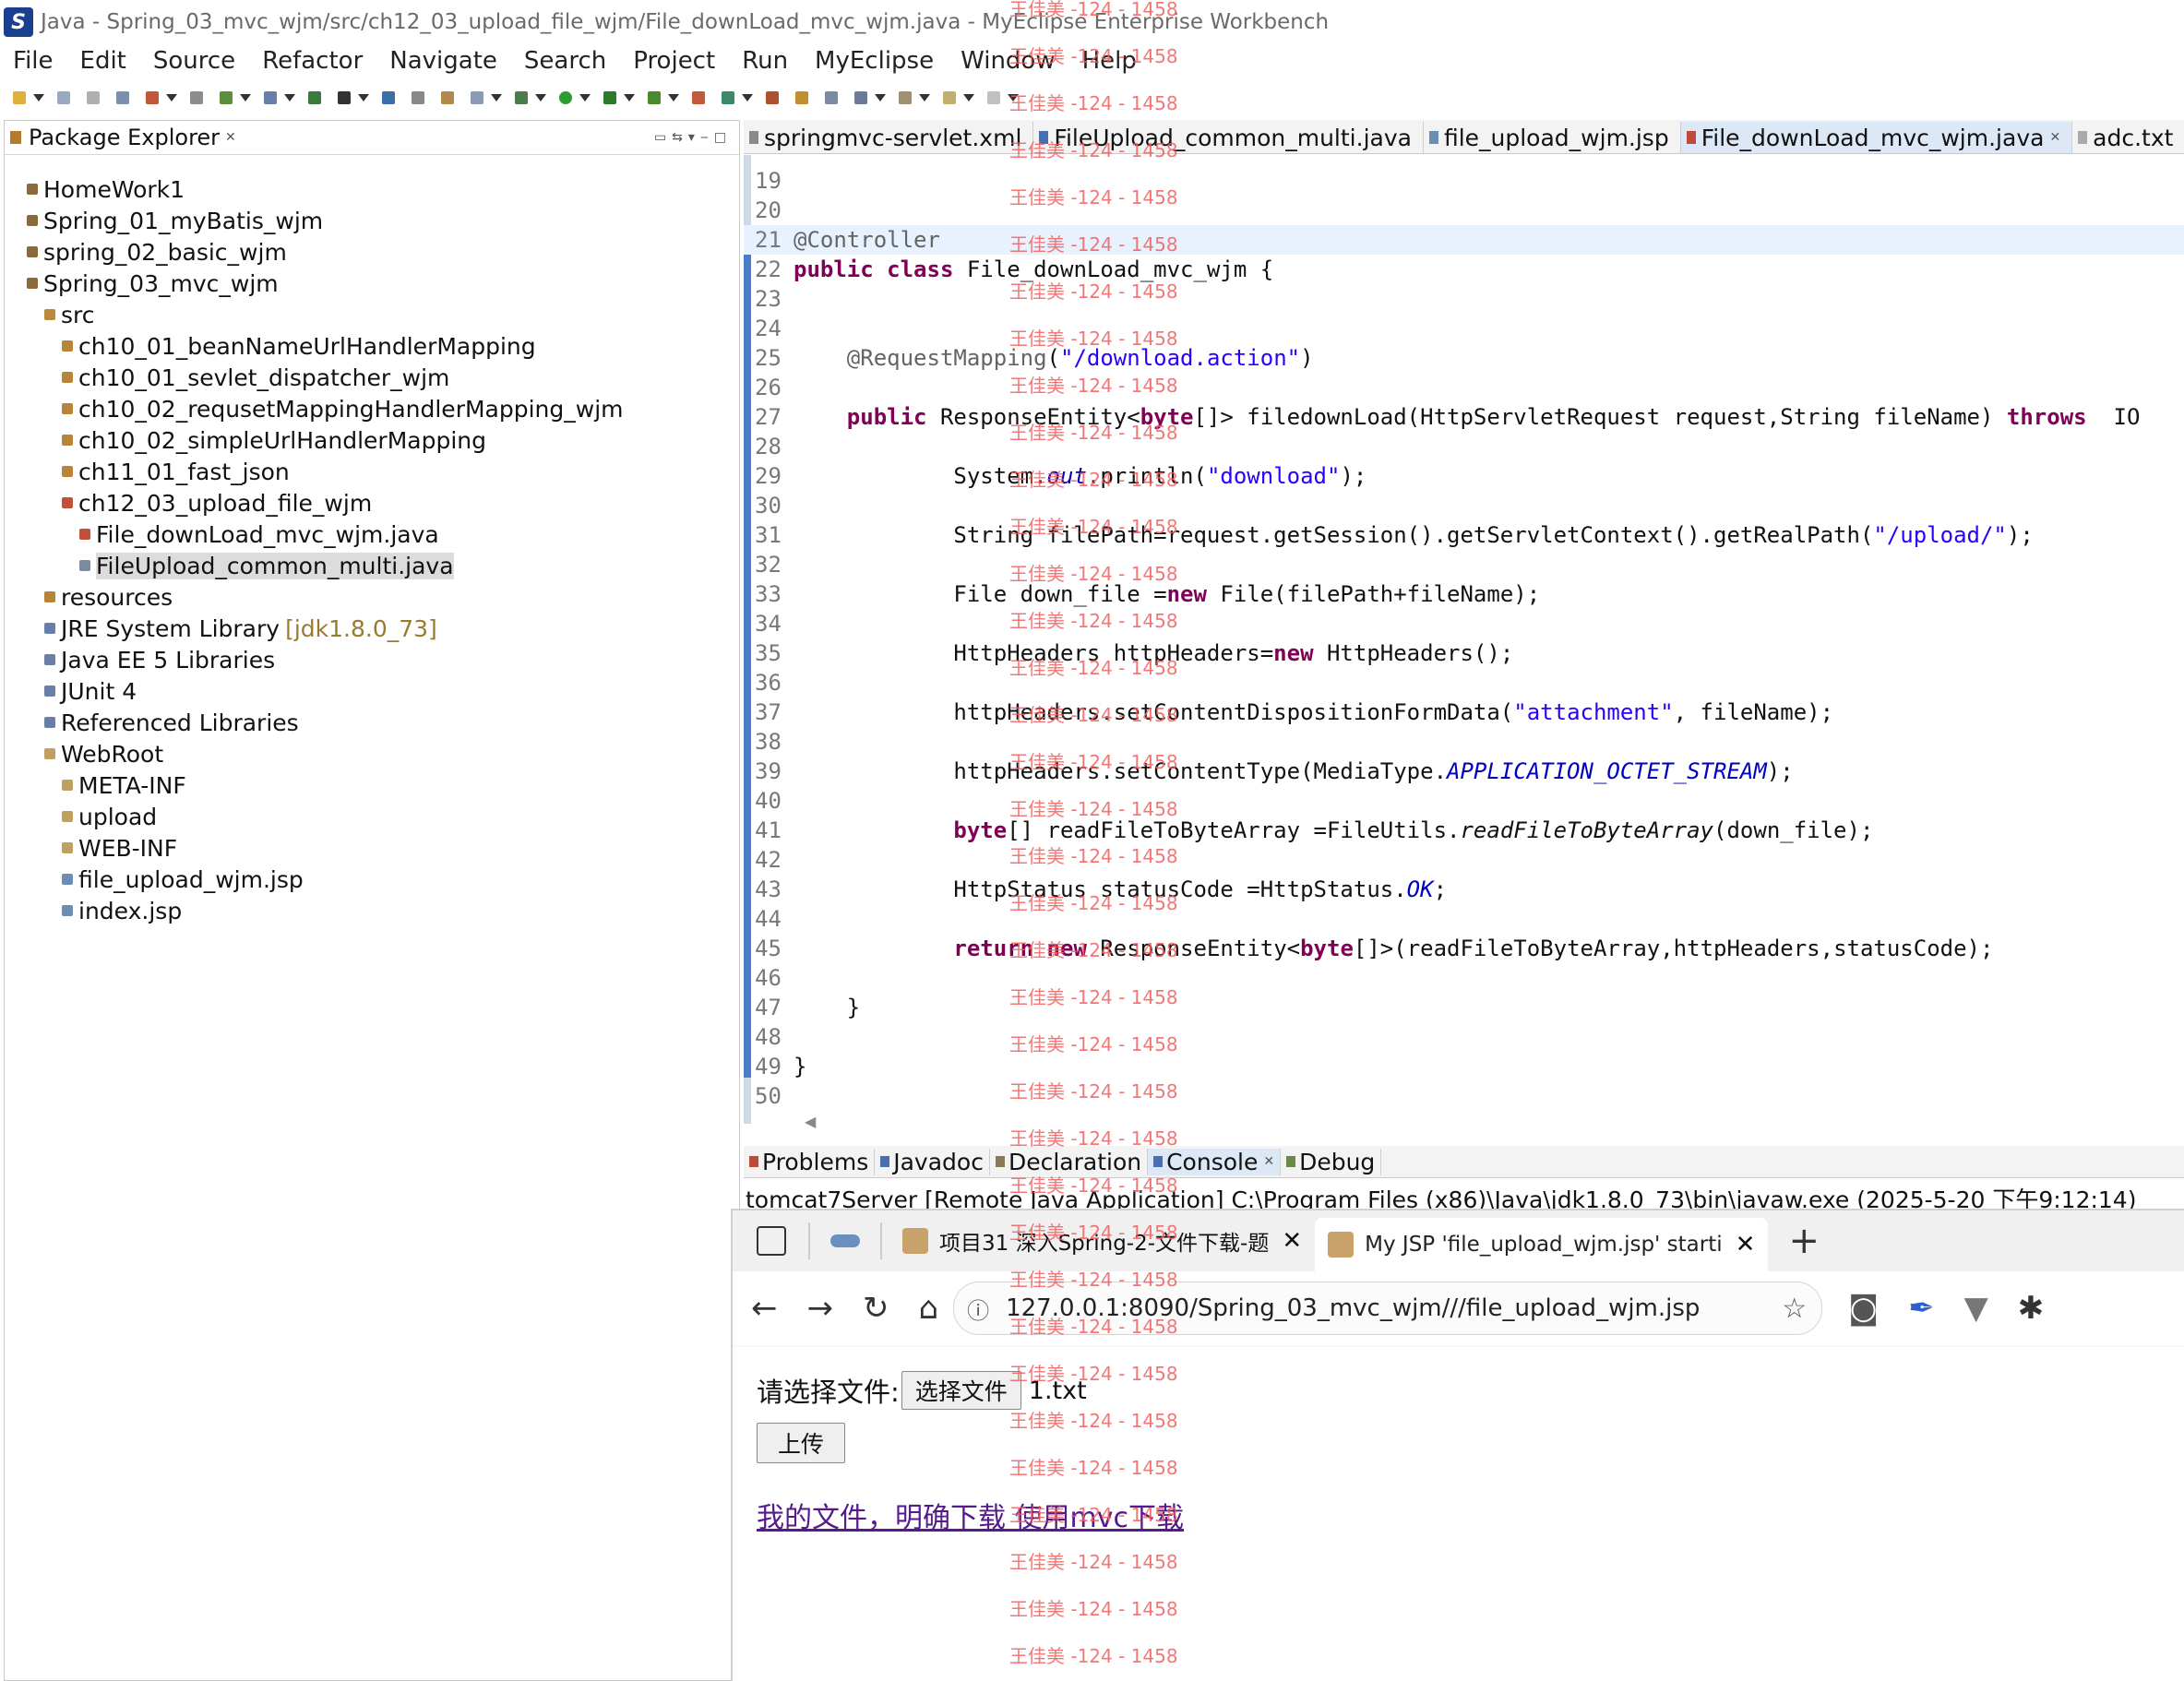 The image size is (2184, 1681). Describe the element at coordinates (881, 1518) in the screenshot. I see `explicit-download-link: 我的文件，明确下载` at that location.